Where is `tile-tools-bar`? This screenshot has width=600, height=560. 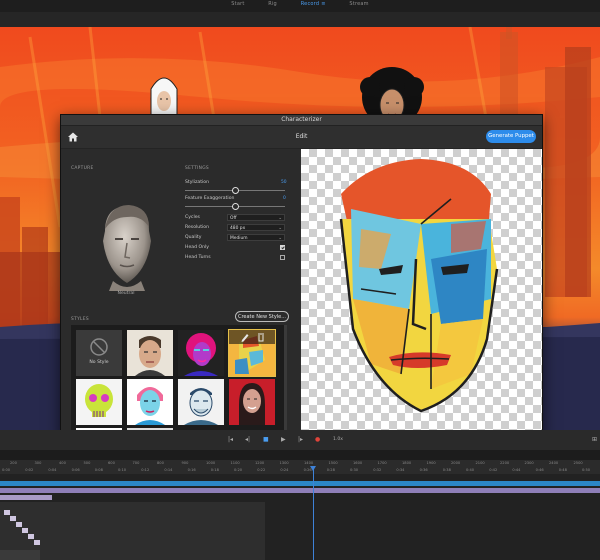 tile-tools-bar is located at coordinates (252, 337).